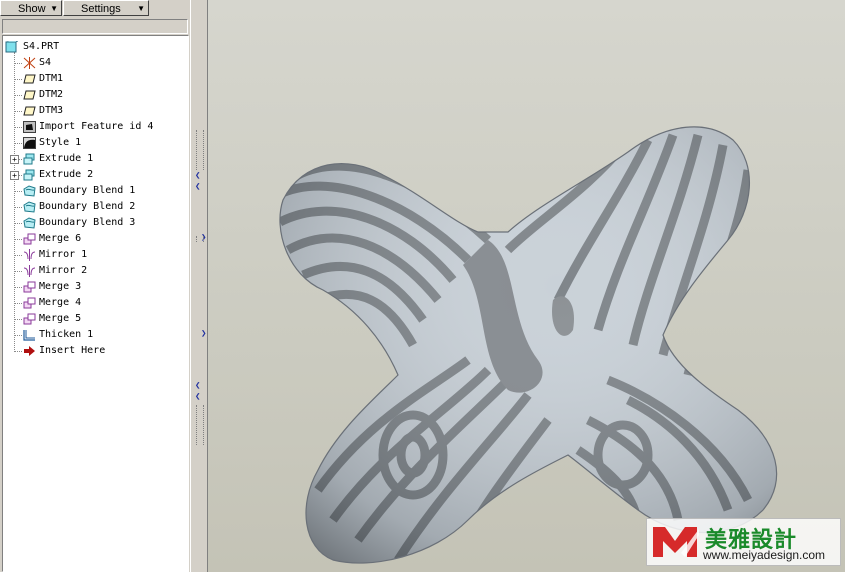 This screenshot has width=845, height=572. What do you see at coordinates (51, 78) in the screenshot?
I see `tree-item-label: DTM1` at bounding box center [51, 78].